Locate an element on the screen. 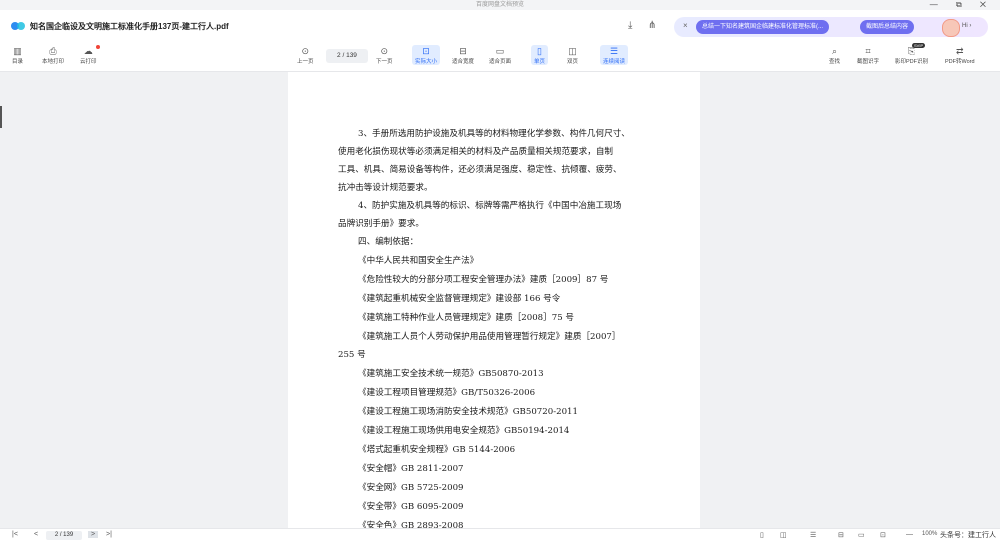 The height and width of the screenshot is (542, 1000). continuous-icon: ☰ is located at coordinates (614, 51).